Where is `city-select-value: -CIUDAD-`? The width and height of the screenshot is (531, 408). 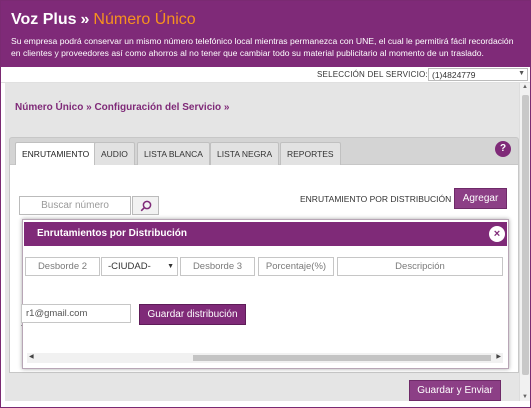
city-select-value: -CIUDAD- is located at coordinates (129, 266).